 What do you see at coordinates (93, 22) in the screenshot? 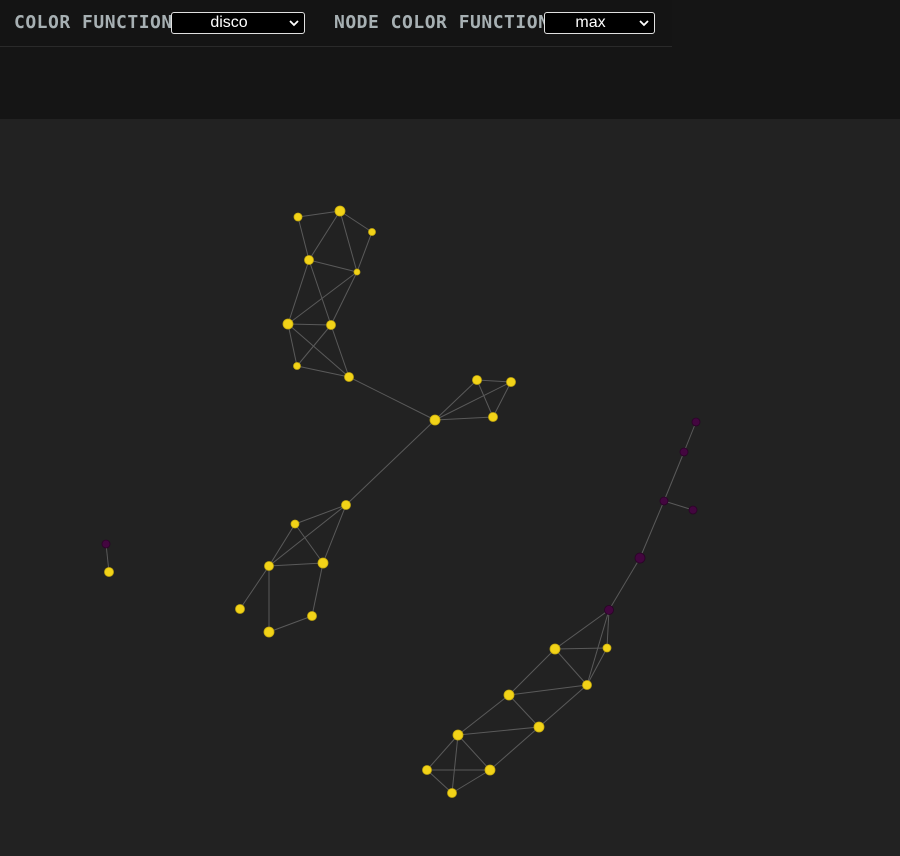
I see `color-function-label: COLOR FUNCTION` at bounding box center [93, 22].